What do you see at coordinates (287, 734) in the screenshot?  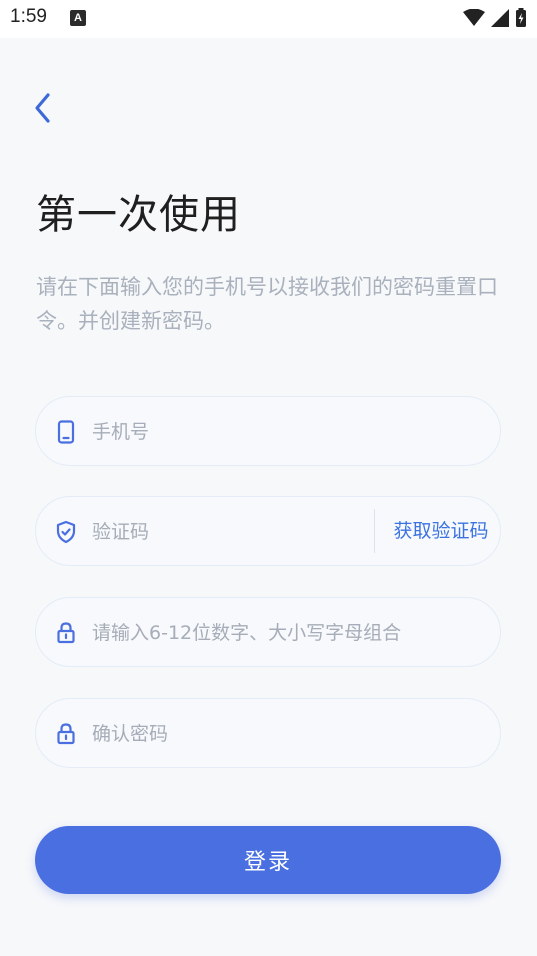 I see `confirm-password-input` at bounding box center [287, 734].